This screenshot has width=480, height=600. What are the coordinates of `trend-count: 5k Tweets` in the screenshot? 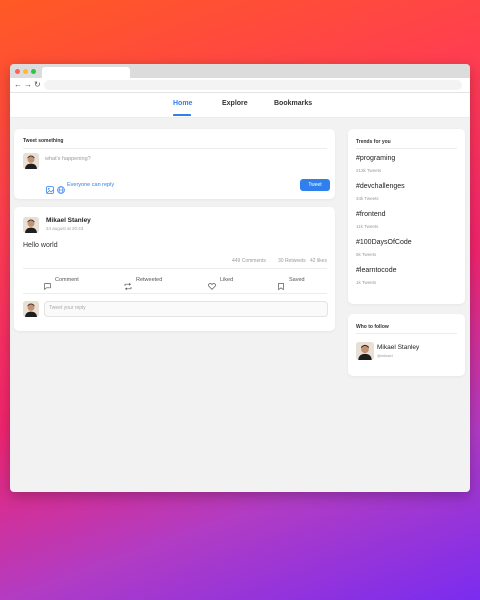 It's located at (366, 254).